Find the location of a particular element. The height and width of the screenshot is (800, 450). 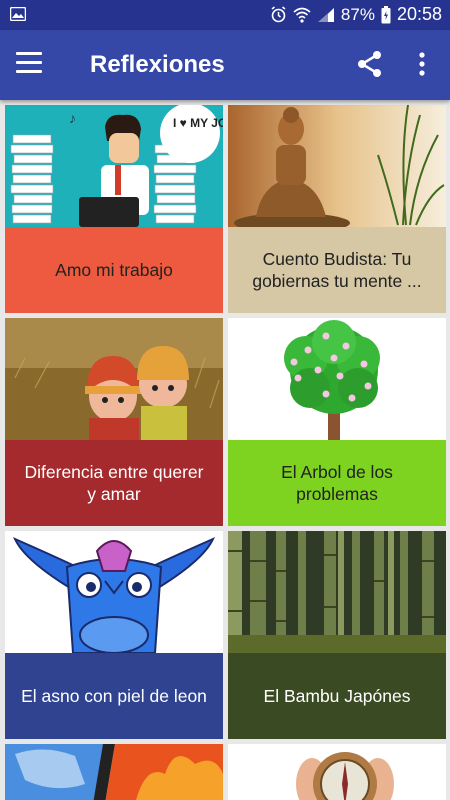

card-partial-fire is located at coordinates (114, 772).